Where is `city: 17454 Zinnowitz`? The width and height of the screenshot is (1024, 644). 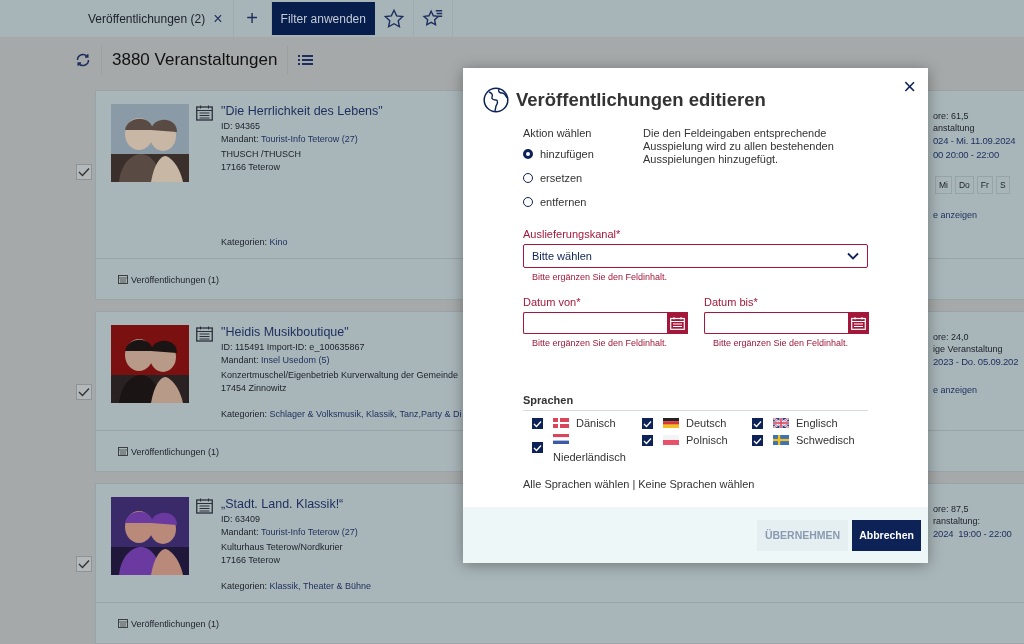
city: 17454 Zinnowitz is located at coordinates (254, 388).